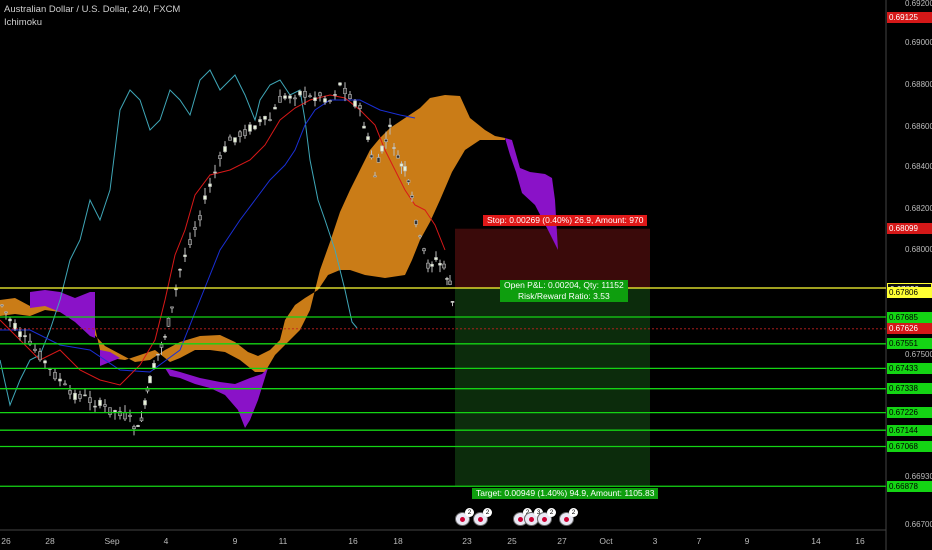 The image size is (932, 550). I want to click on x-tick-16: 16, so click(353, 541).